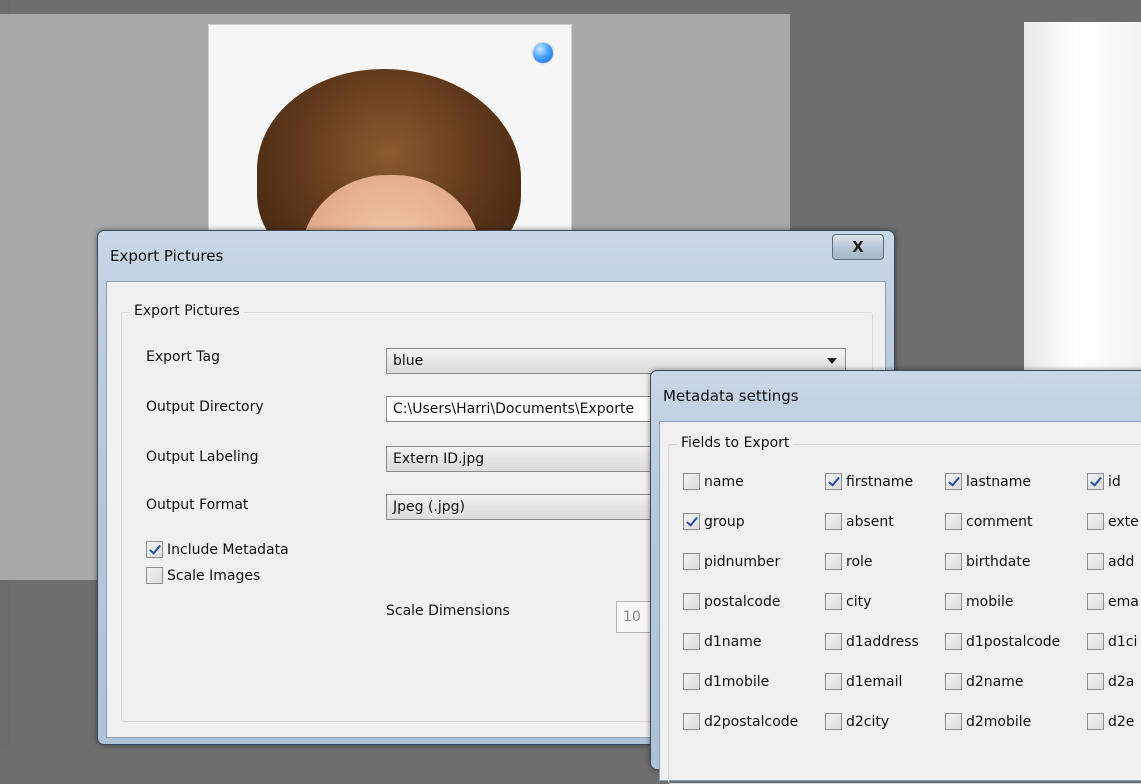 The width and height of the screenshot is (1141, 784). I want to click on output-directory-label: Output Directory, so click(205, 407).